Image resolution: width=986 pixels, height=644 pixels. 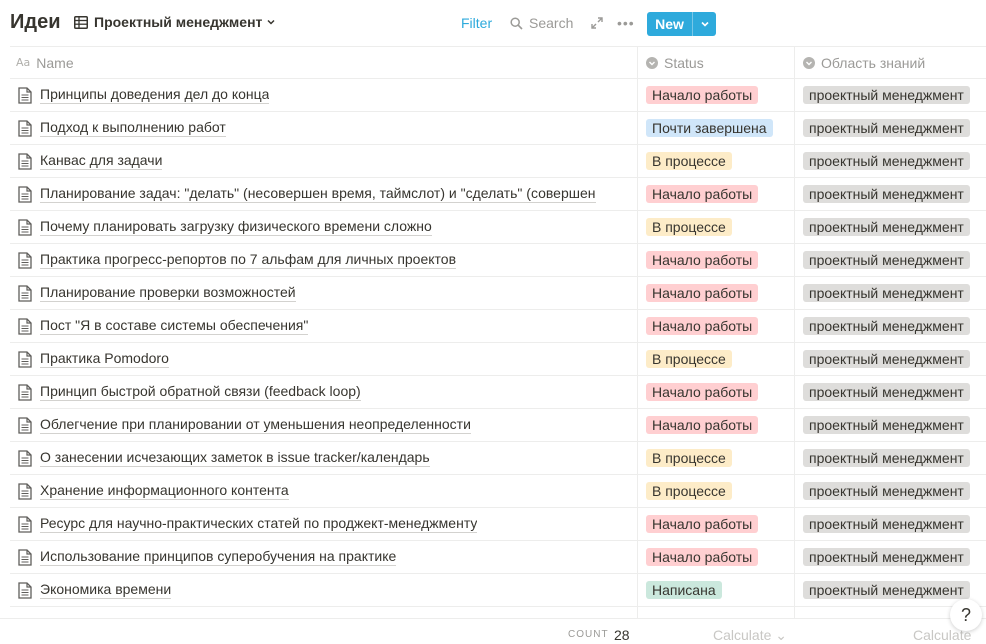 What do you see at coordinates (476, 23) in the screenshot?
I see `filter-button: Filter` at bounding box center [476, 23].